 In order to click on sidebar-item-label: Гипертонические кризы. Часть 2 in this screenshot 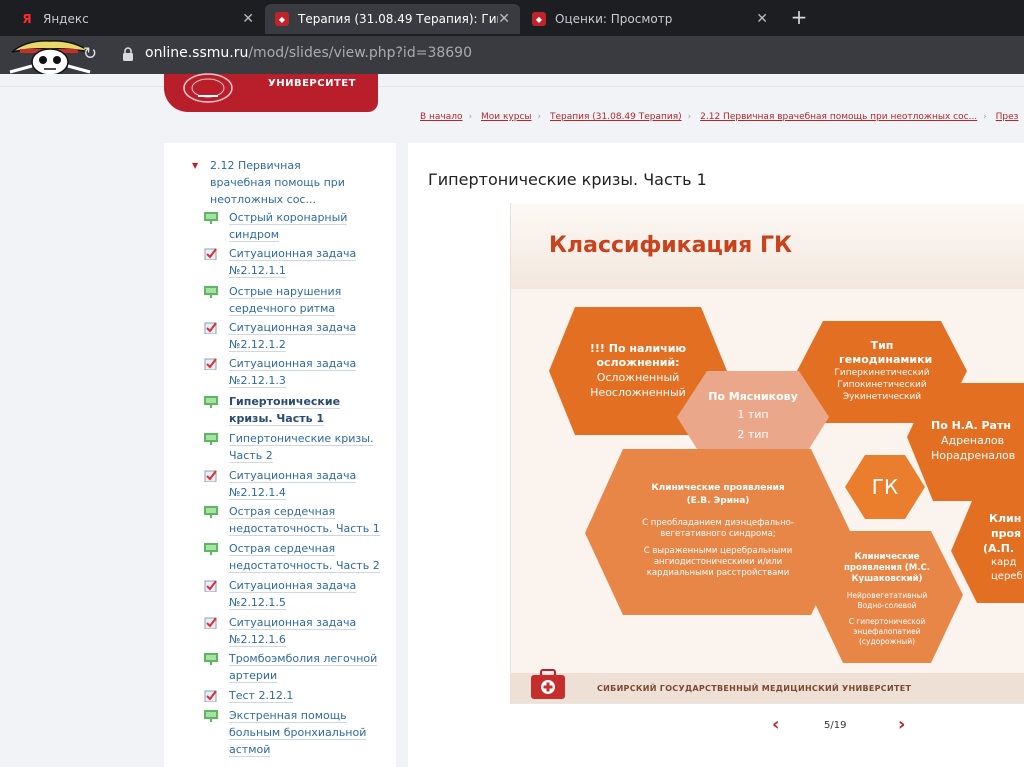, I will do `click(301, 447)`.